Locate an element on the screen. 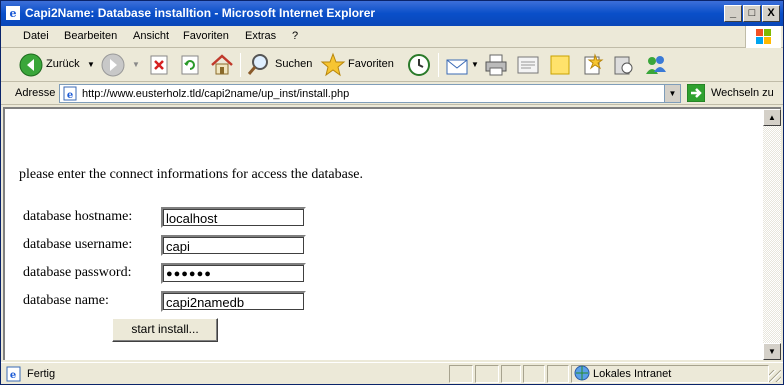 Image resolution: width=784 pixels, height=385 pixels. media-icon is located at coordinates (623, 65).